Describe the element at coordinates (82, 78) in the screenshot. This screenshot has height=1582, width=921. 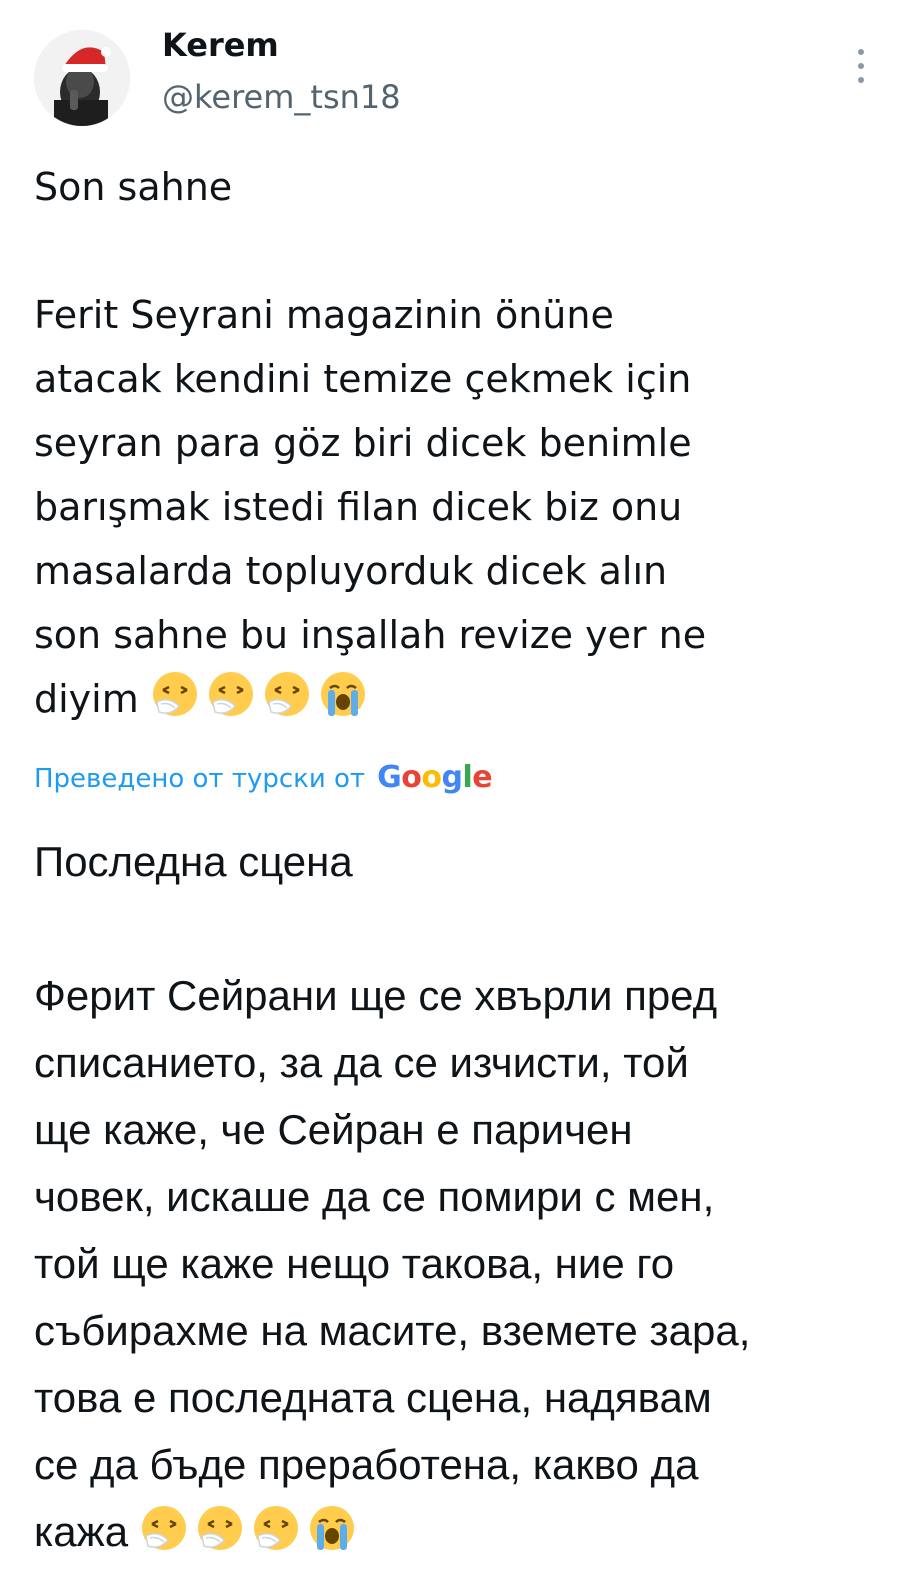
I see `avatar` at that location.